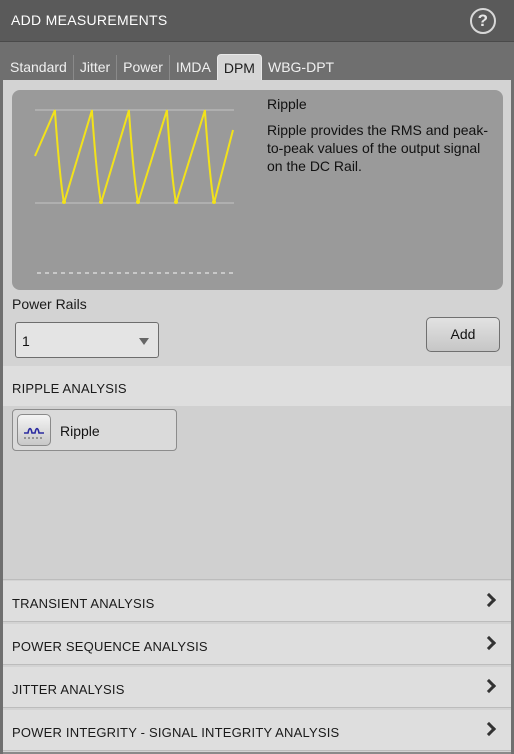 The height and width of the screenshot is (754, 514). What do you see at coordinates (463, 334) in the screenshot?
I see `add-button: Add` at bounding box center [463, 334].